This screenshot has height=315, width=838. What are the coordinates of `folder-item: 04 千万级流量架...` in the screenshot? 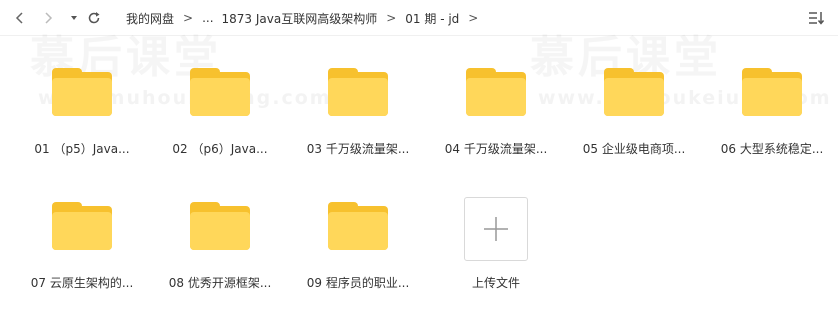 It's located at (496, 98).